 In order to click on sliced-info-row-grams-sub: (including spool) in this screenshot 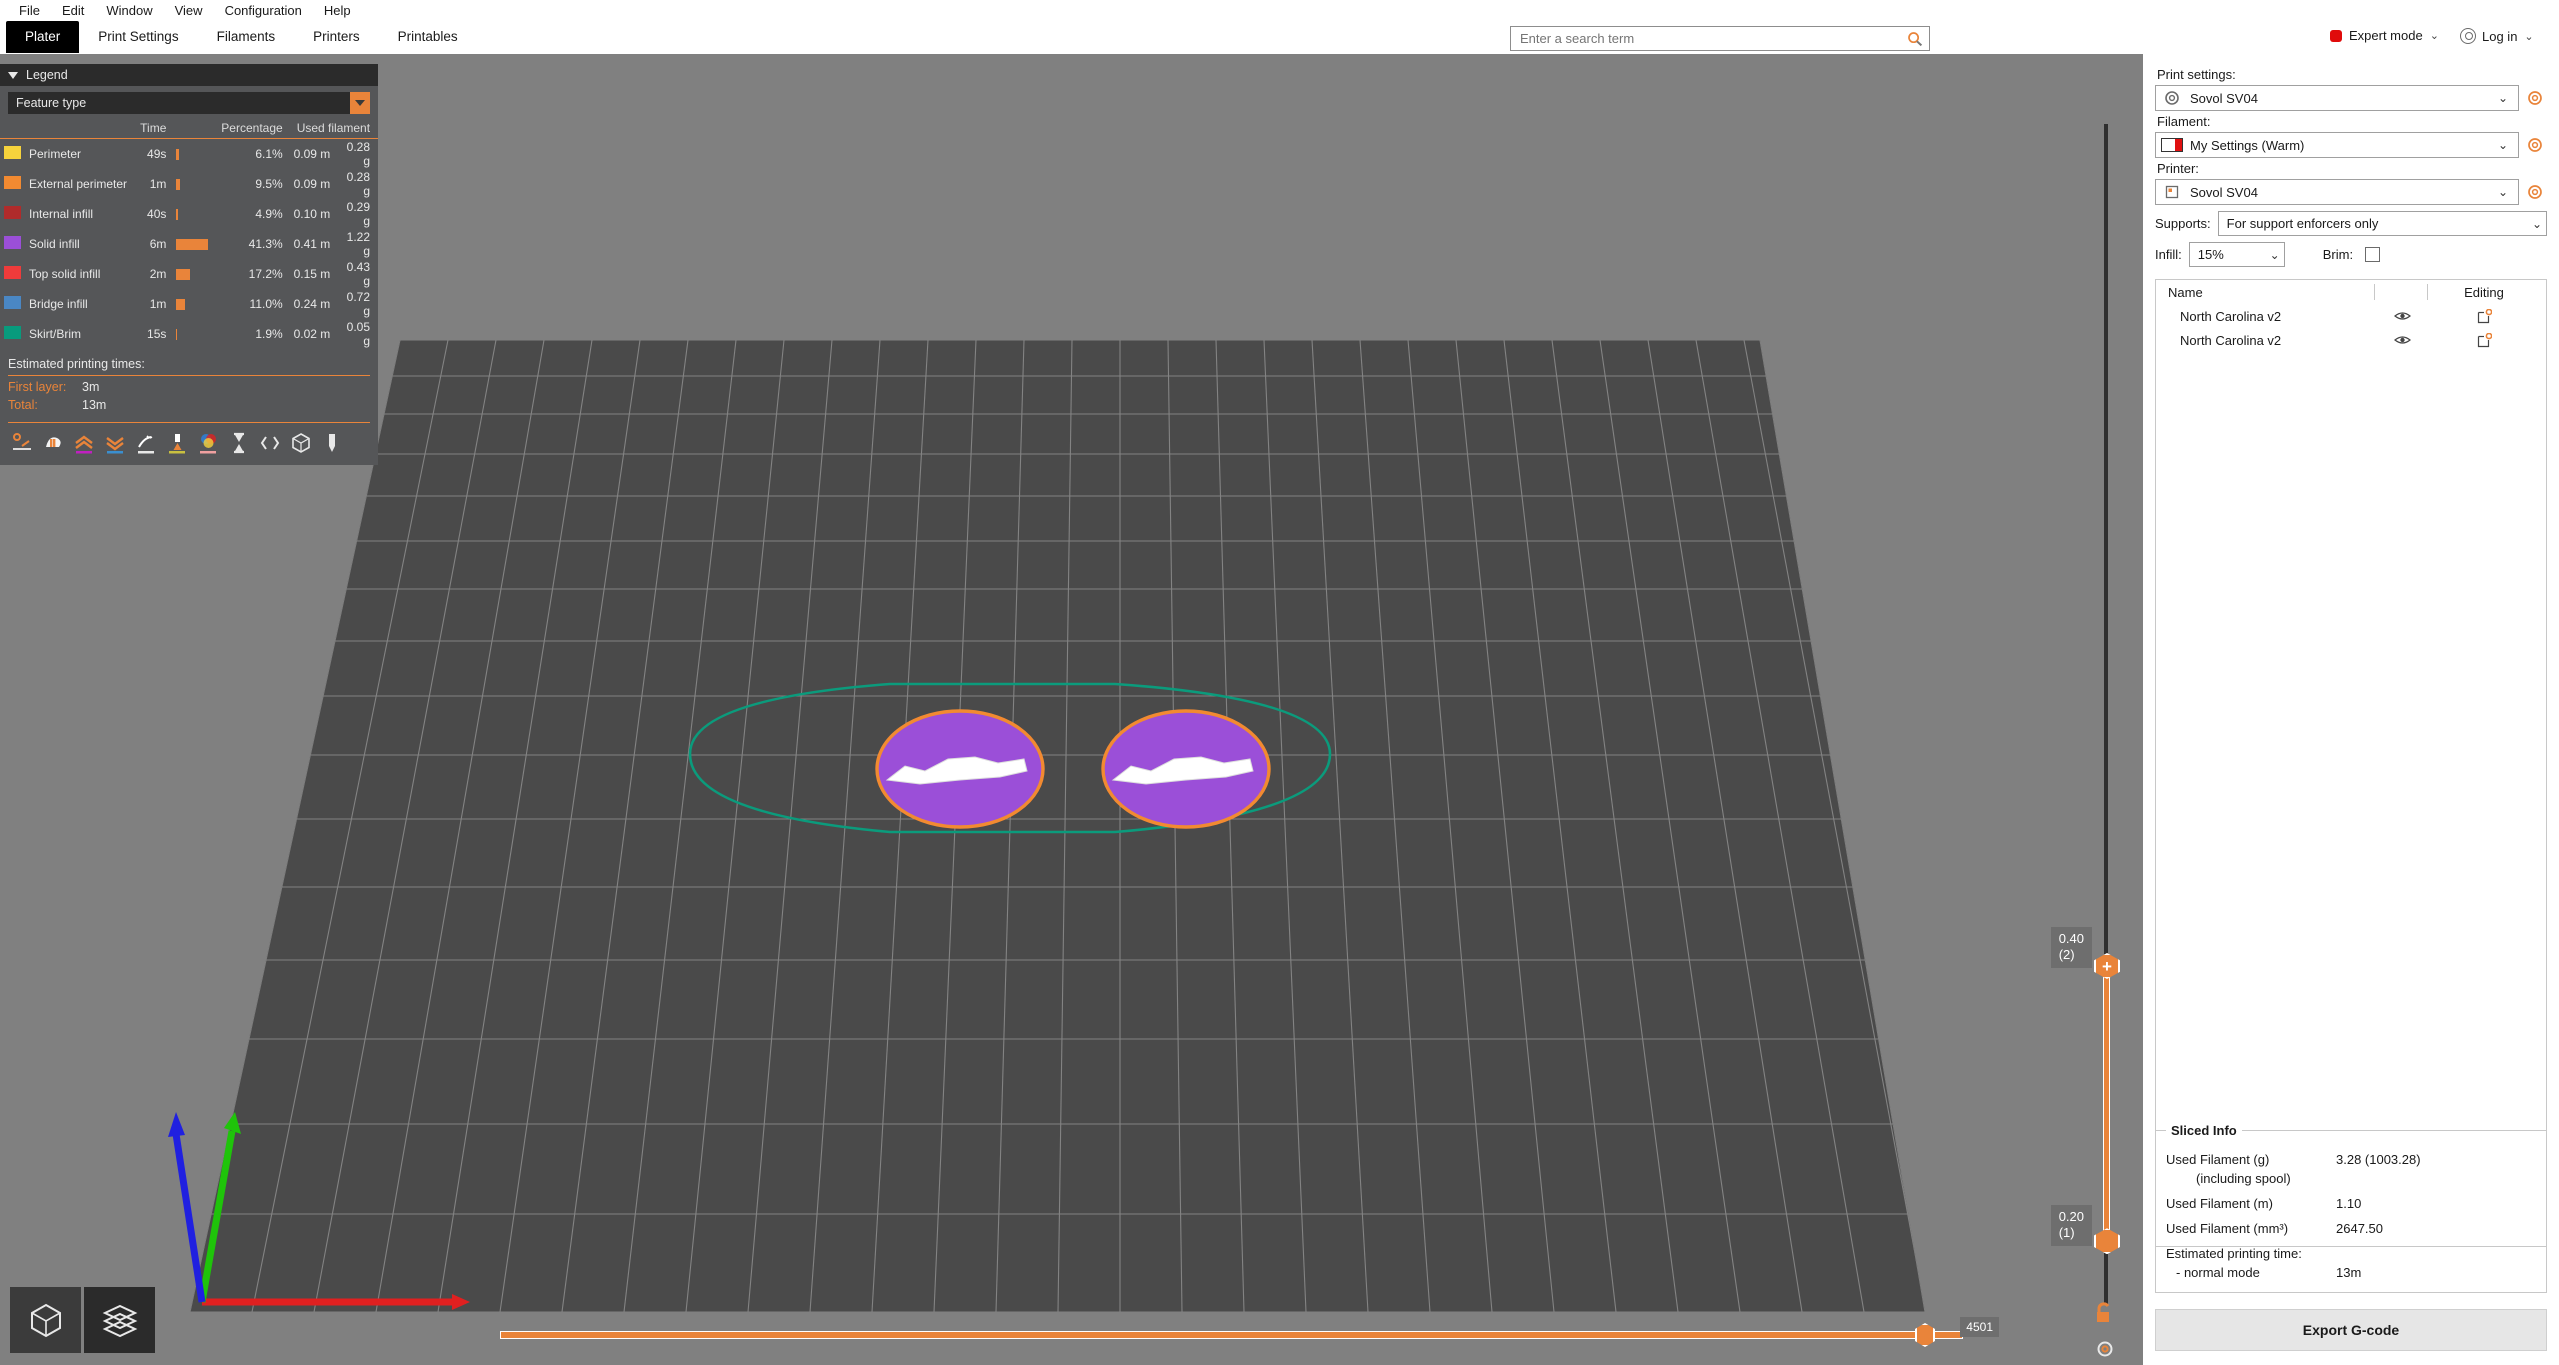, I will do `click(2351, 1178)`.